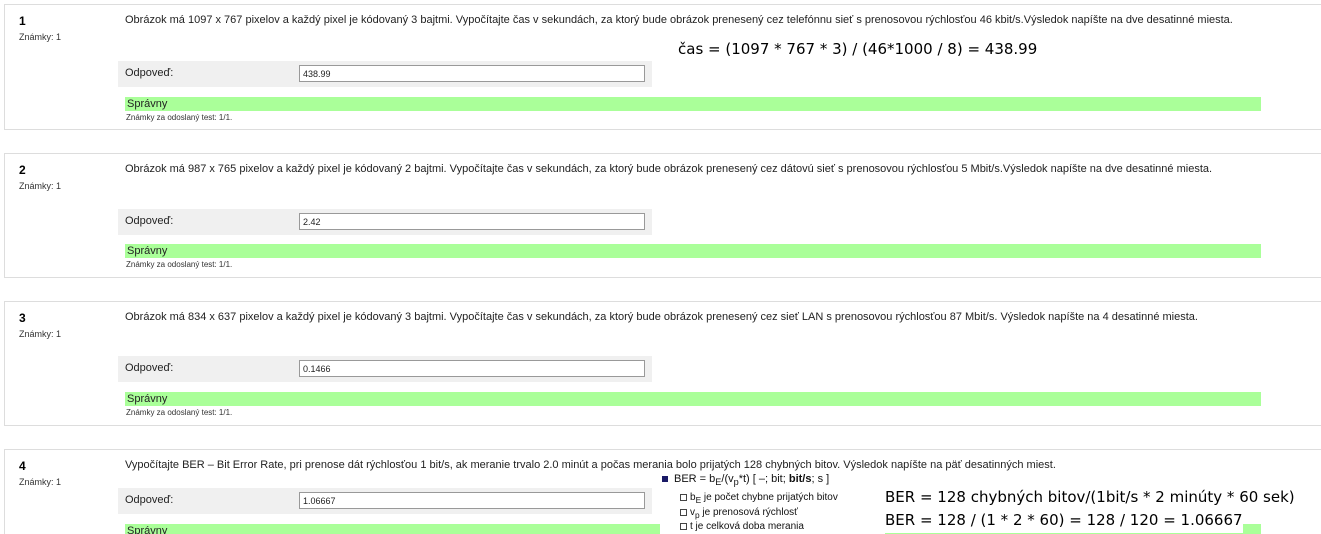  Describe the element at coordinates (665, 479) in the screenshot. I see `bullet-square-icon` at that location.